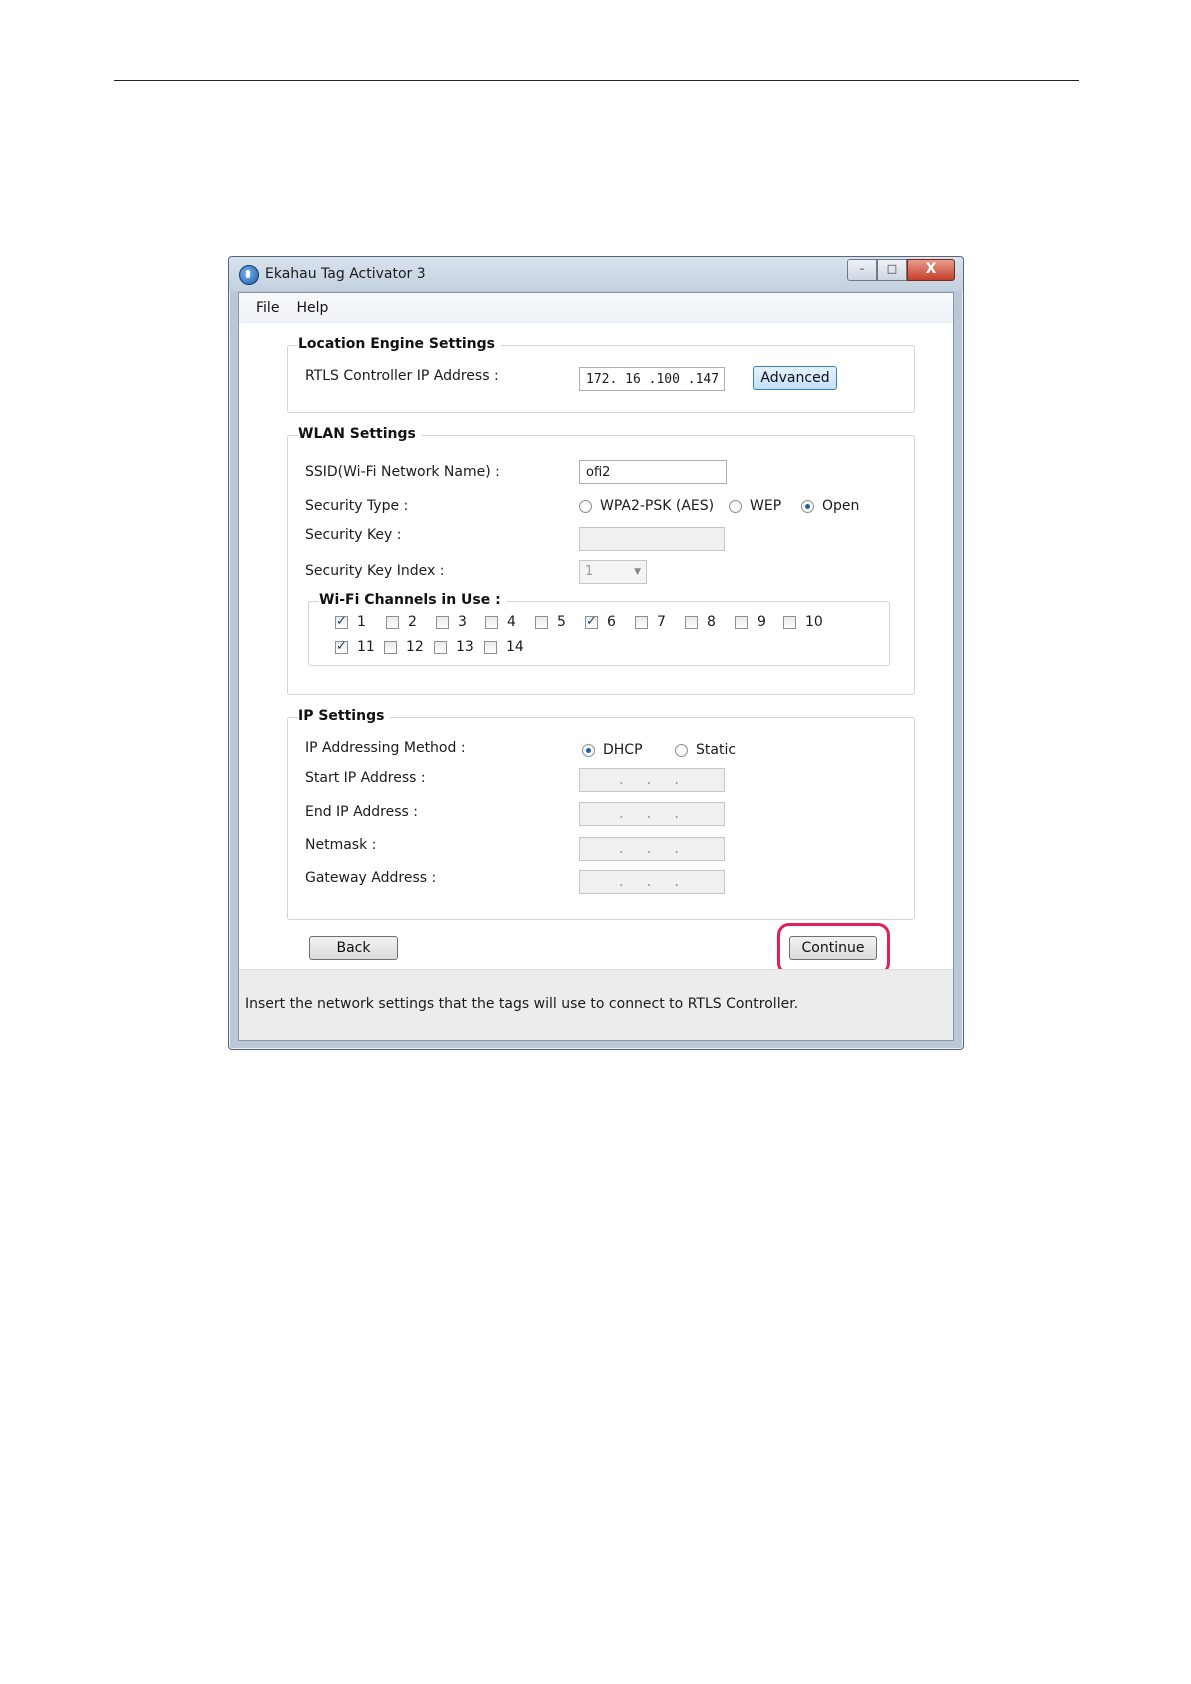 This screenshot has width=1191, height=1684. What do you see at coordinates (550, 622) in the screenshot?
I see `channel-5-checkbox: 5` at bounding box center [550, 622].